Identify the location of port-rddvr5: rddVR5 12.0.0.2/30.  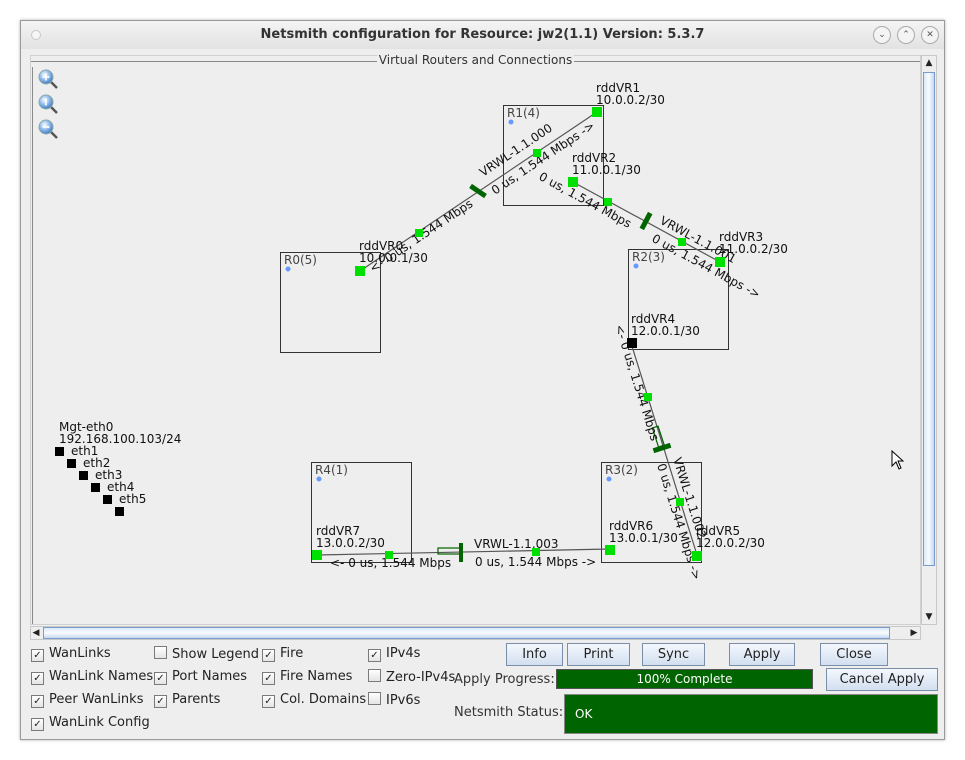
(728, 542).